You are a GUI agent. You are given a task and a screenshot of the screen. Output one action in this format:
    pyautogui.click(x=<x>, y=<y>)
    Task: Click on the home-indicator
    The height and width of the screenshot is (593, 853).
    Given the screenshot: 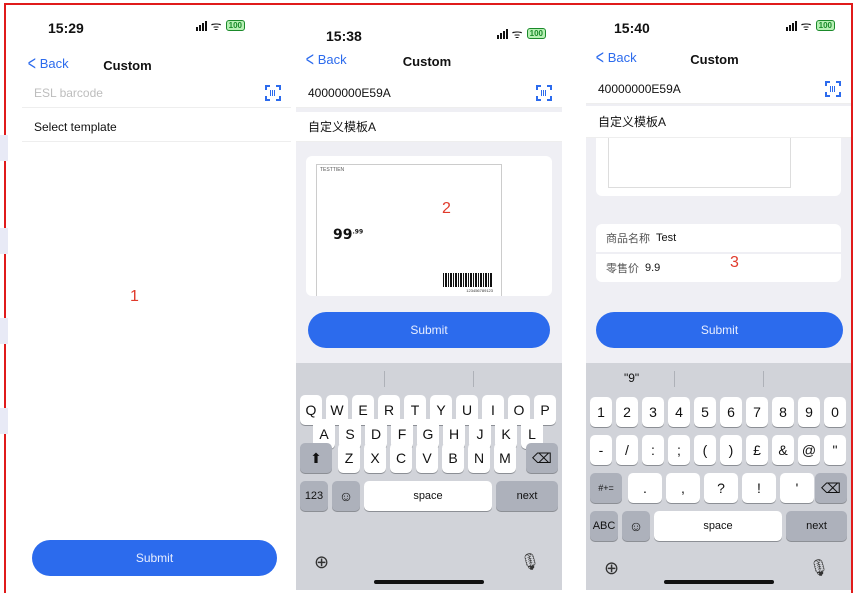 What is the action you would take?
    pyautogui.click(x=718, y=582)
    